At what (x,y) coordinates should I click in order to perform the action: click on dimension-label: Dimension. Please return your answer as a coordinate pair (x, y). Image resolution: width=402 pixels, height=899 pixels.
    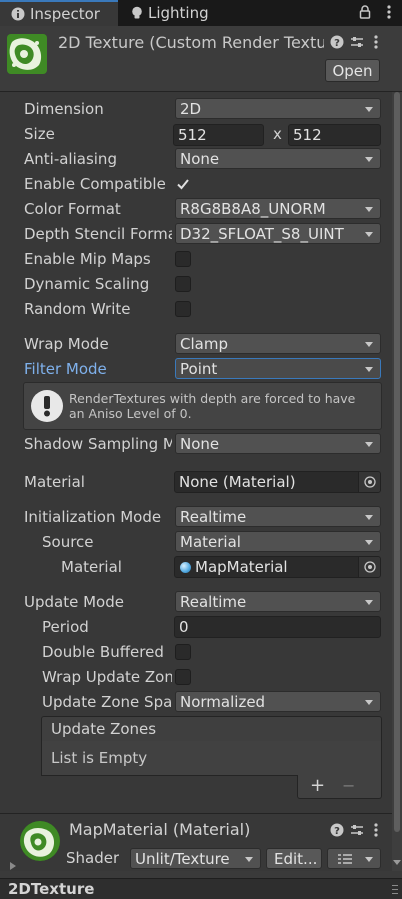
    Looking at the image, I should click on (64, 109).